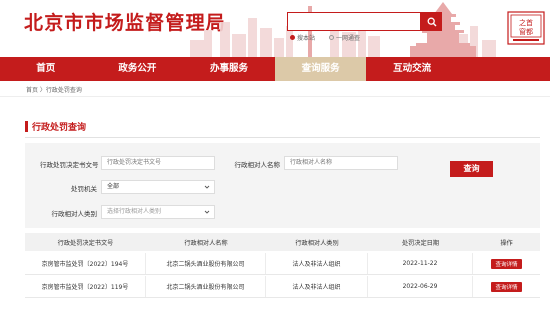  What do you see at coordinates (506, 243) in the screenshot?
I see `col-header-action: 操作` at bounding box center [506, 243].